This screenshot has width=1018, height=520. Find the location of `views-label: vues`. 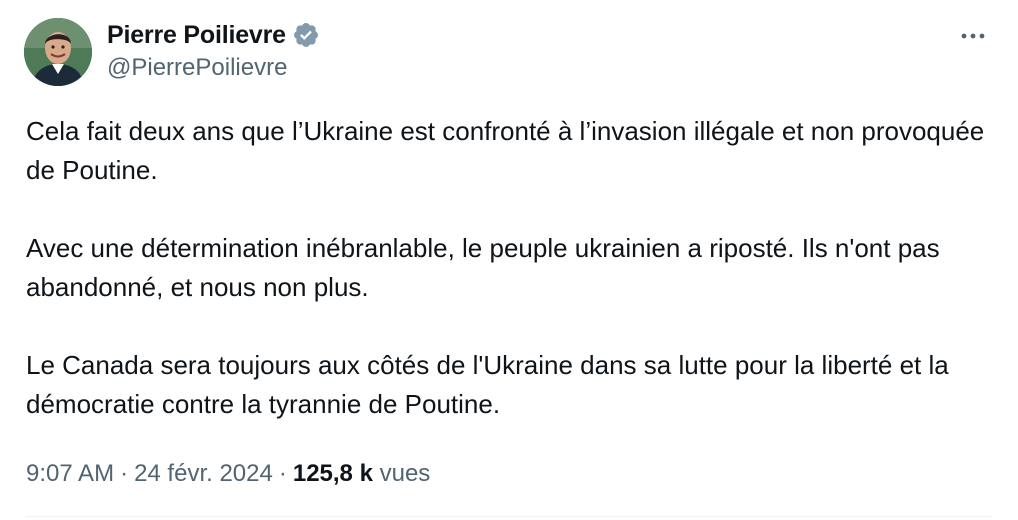

views-label: vues is located at coordinates (405, 473).